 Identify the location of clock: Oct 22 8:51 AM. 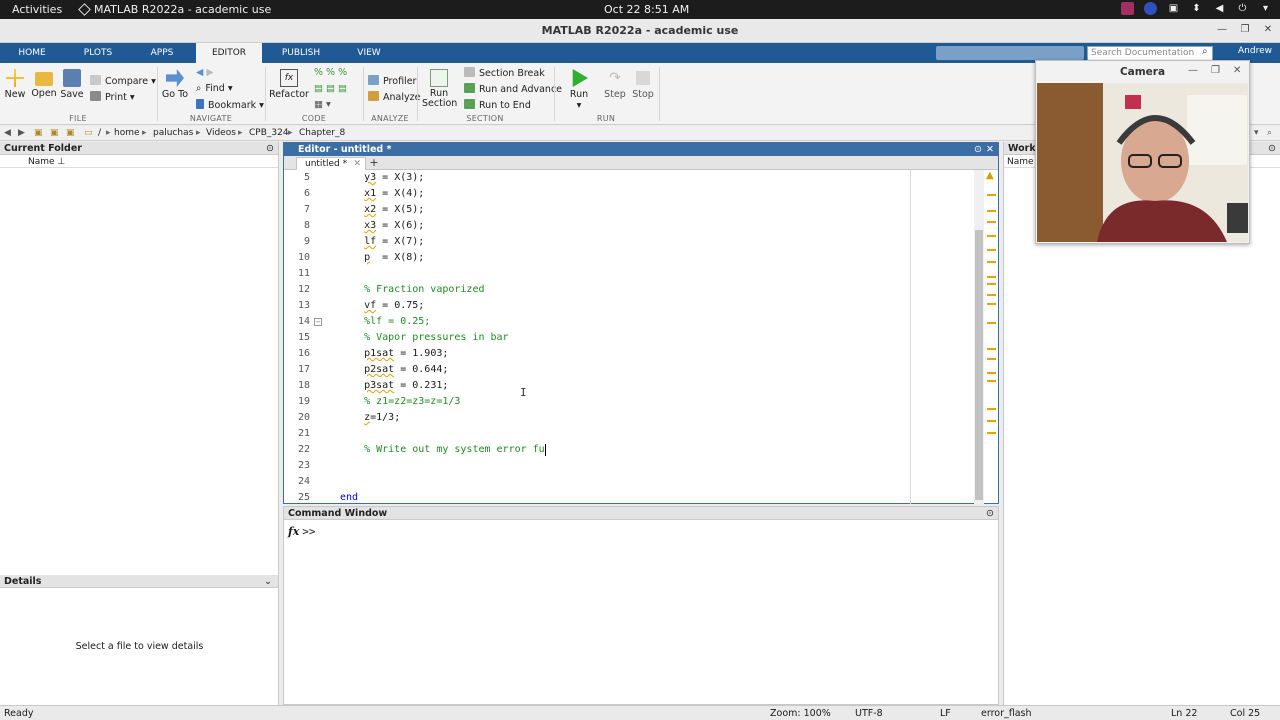
(646, 9).